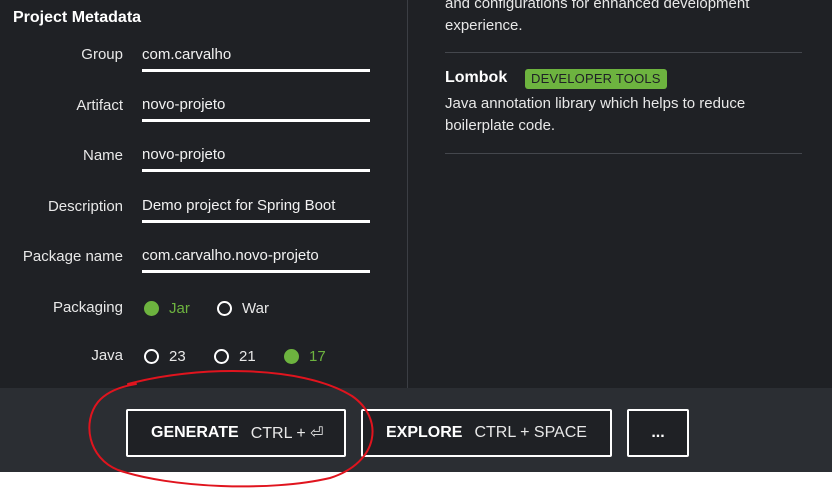  Describe the element at coordinates (407, 194) in the screenshot. I see `column-divider` at that location.